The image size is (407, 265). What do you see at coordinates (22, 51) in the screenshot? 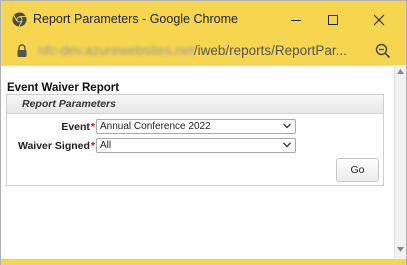
I see `lock-icon` at bounding box center [22, 51].